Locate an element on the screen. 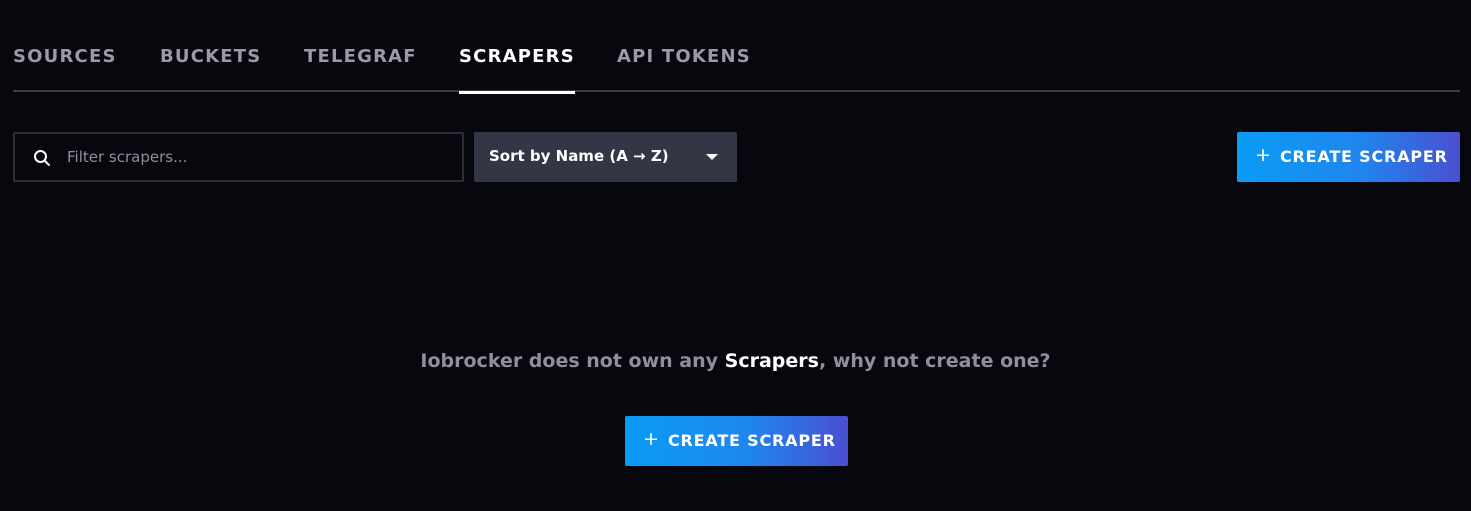 The width and height of the screenshot is (1471, 511). tab-scrapers: SCRAPERS is located at coordinates (517, 70).